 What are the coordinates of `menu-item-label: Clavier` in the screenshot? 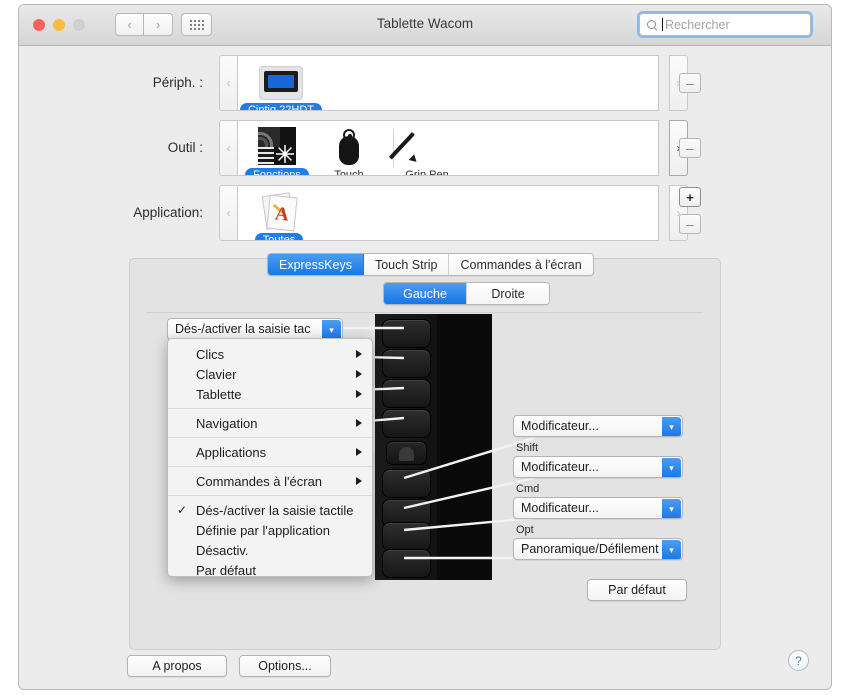 It's located at (216, 374).